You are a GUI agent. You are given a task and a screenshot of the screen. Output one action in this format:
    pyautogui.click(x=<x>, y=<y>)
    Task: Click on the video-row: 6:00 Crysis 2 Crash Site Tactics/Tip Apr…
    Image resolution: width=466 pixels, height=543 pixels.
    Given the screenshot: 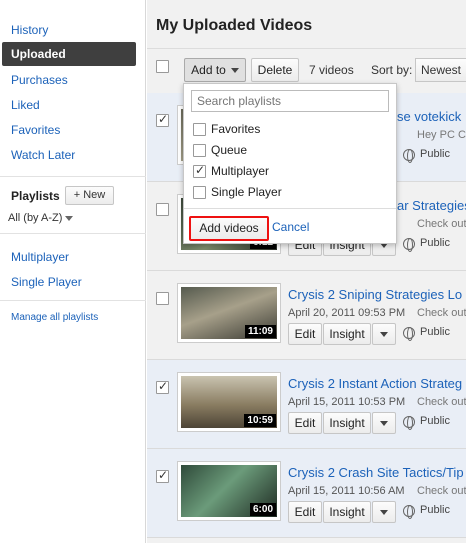 What is the action you would take?
    pyautogui.click(x=306, y=493)
    